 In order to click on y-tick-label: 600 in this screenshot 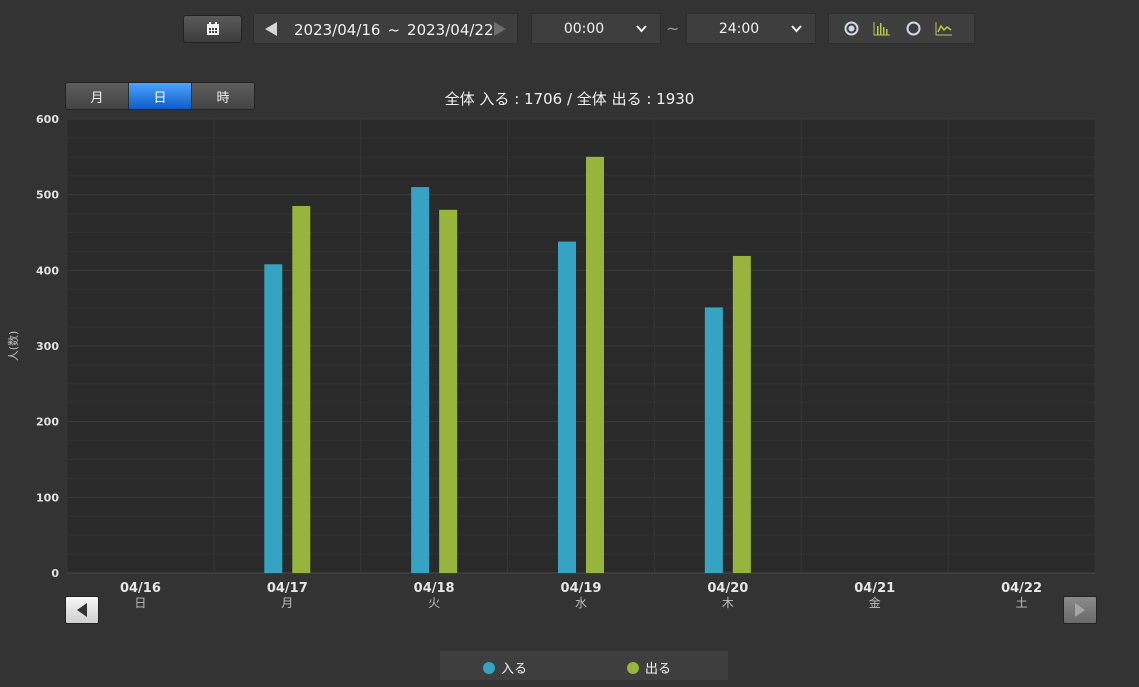, I will do `click(47, 119)`.